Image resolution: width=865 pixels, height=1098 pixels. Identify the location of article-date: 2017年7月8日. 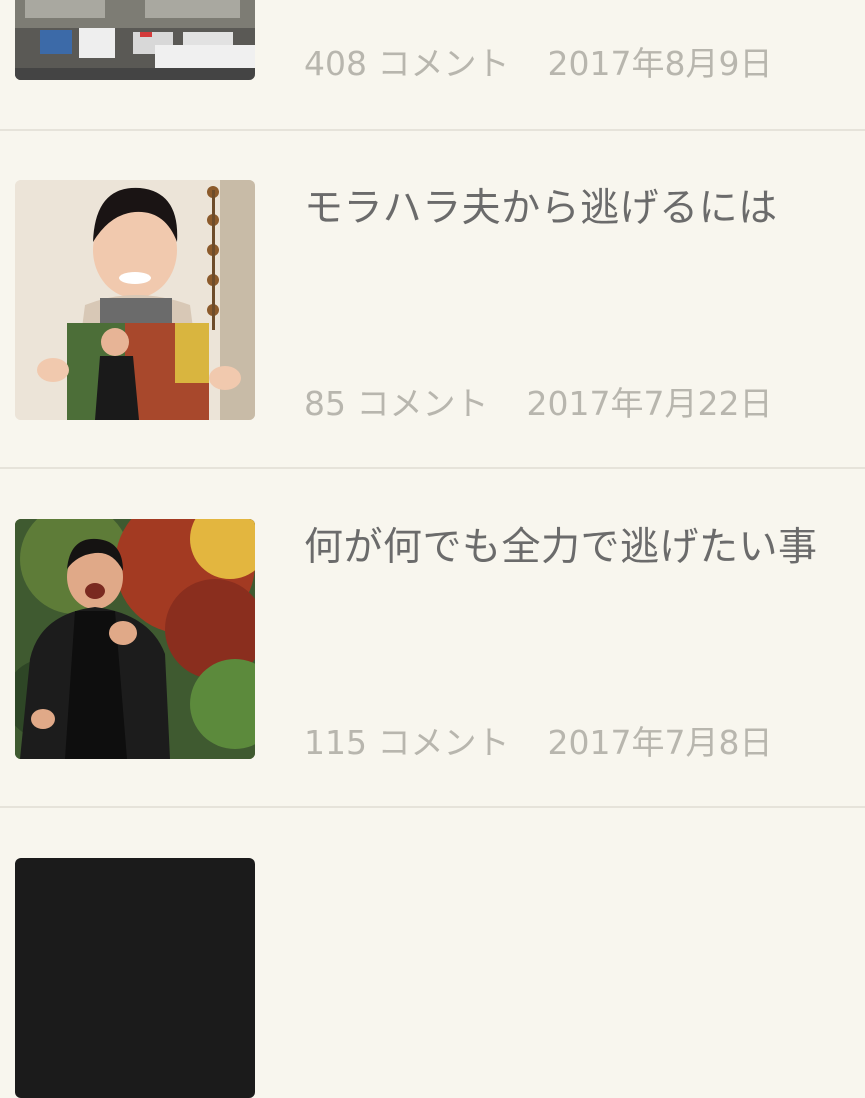
(660, 742).